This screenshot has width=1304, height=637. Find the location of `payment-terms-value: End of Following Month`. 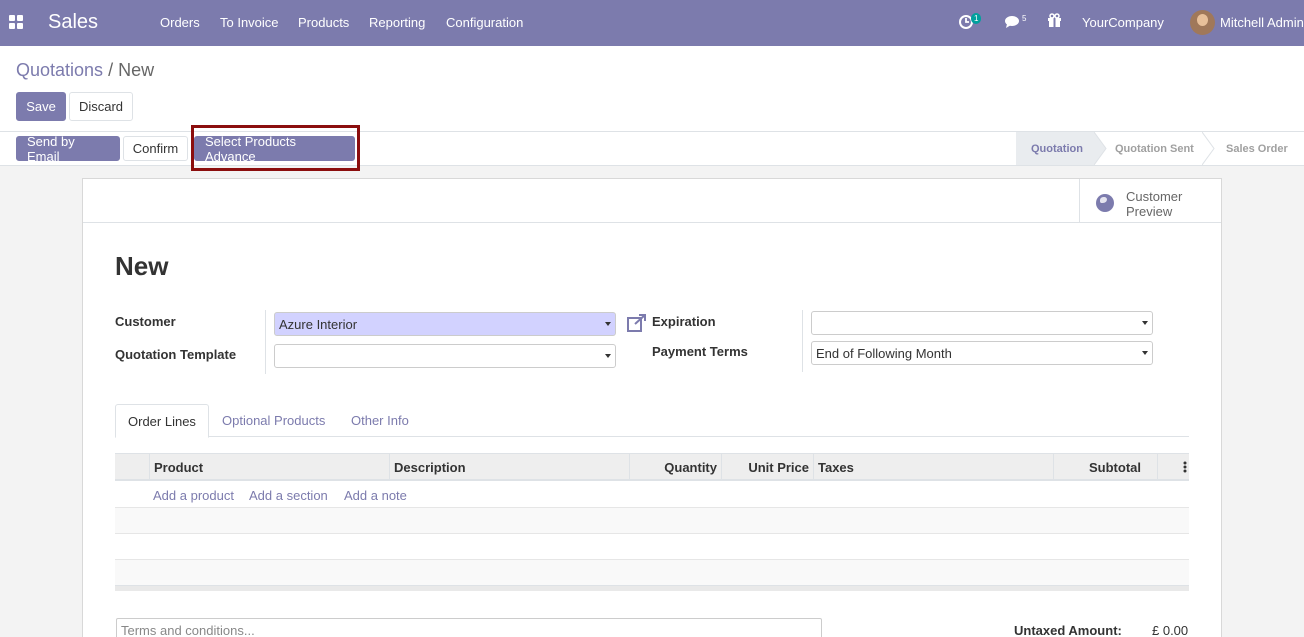

payment-terms-value: End of Following Month is located at coordinates (884, 353).